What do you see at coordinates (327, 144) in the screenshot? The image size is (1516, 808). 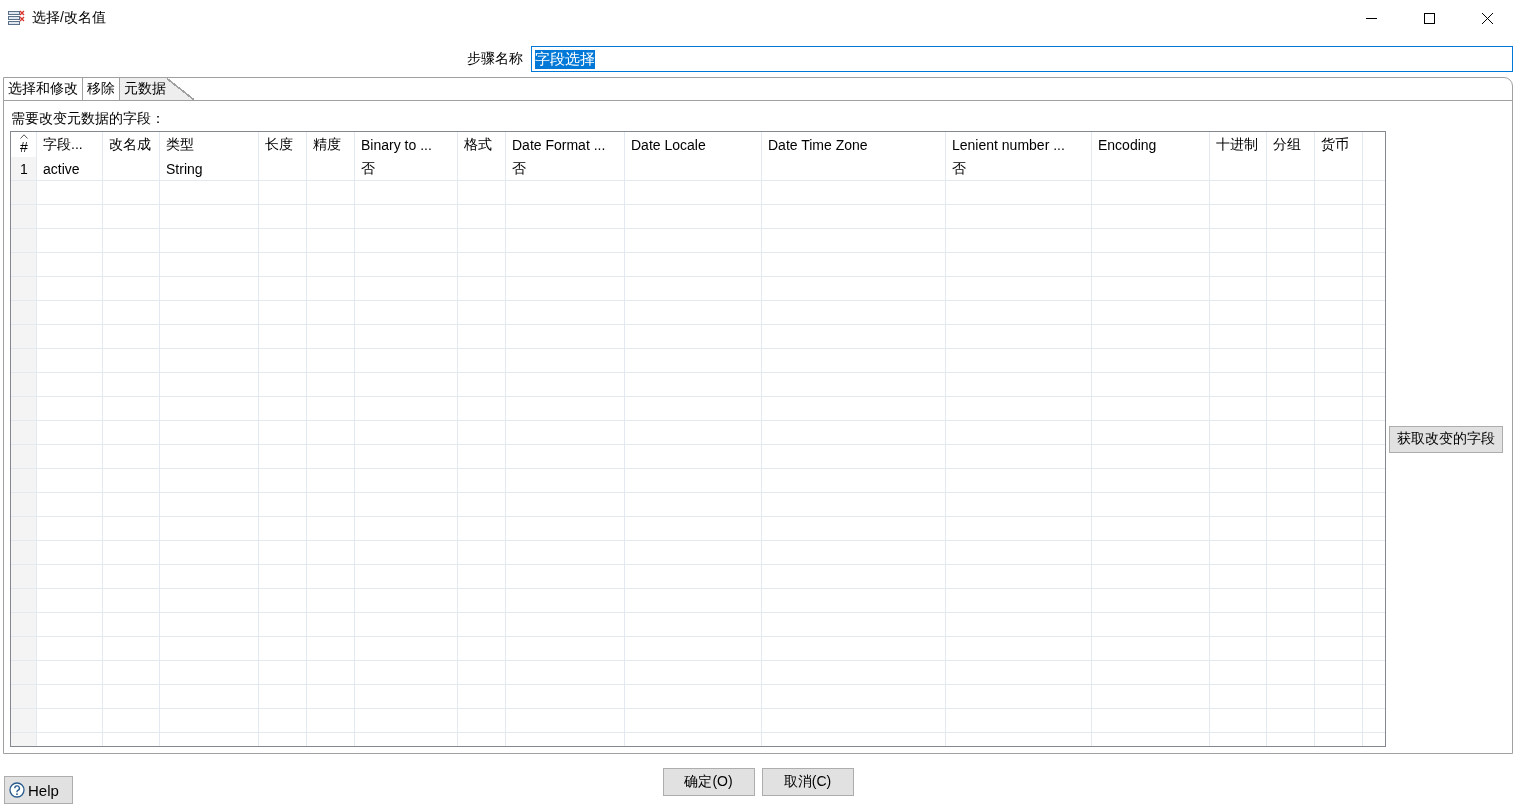 I see `column-header: 精度` at bounding box center [327, 144].